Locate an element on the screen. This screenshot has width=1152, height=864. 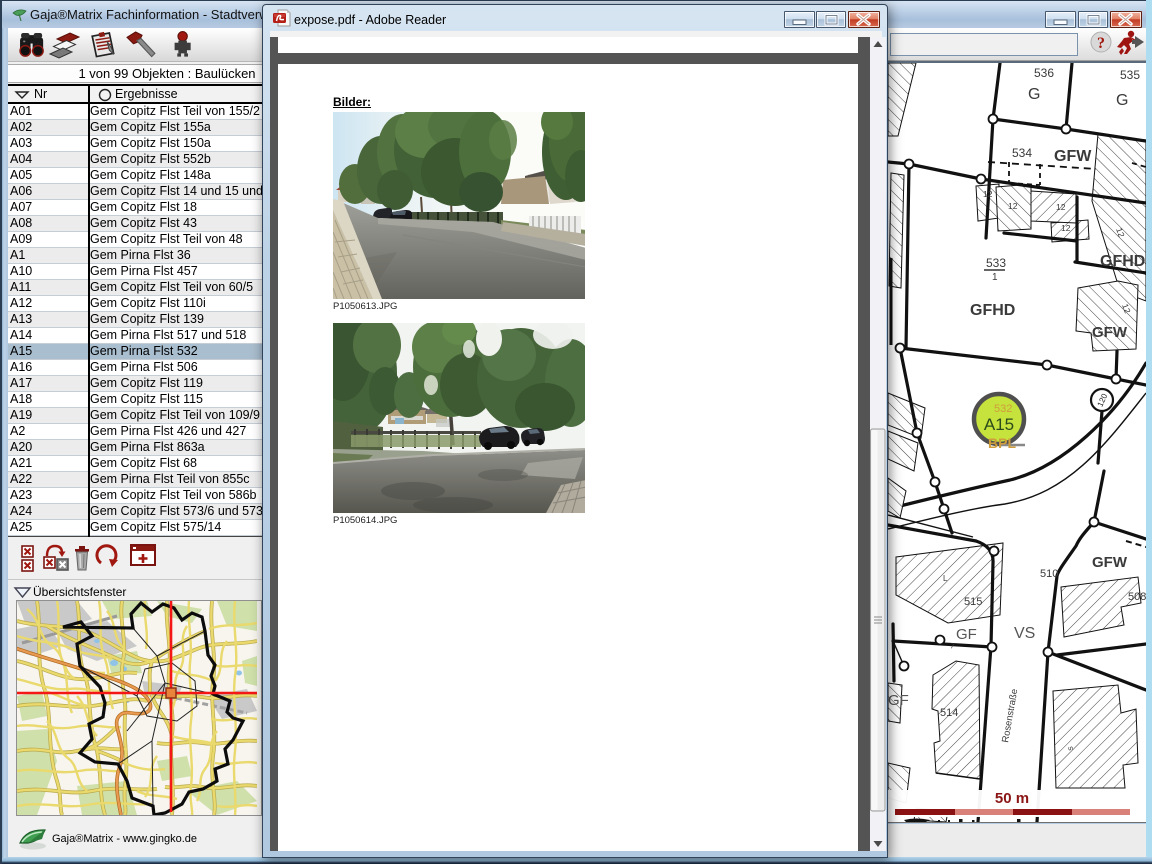
svg-text: 514 is located at coordinates (949, 713).